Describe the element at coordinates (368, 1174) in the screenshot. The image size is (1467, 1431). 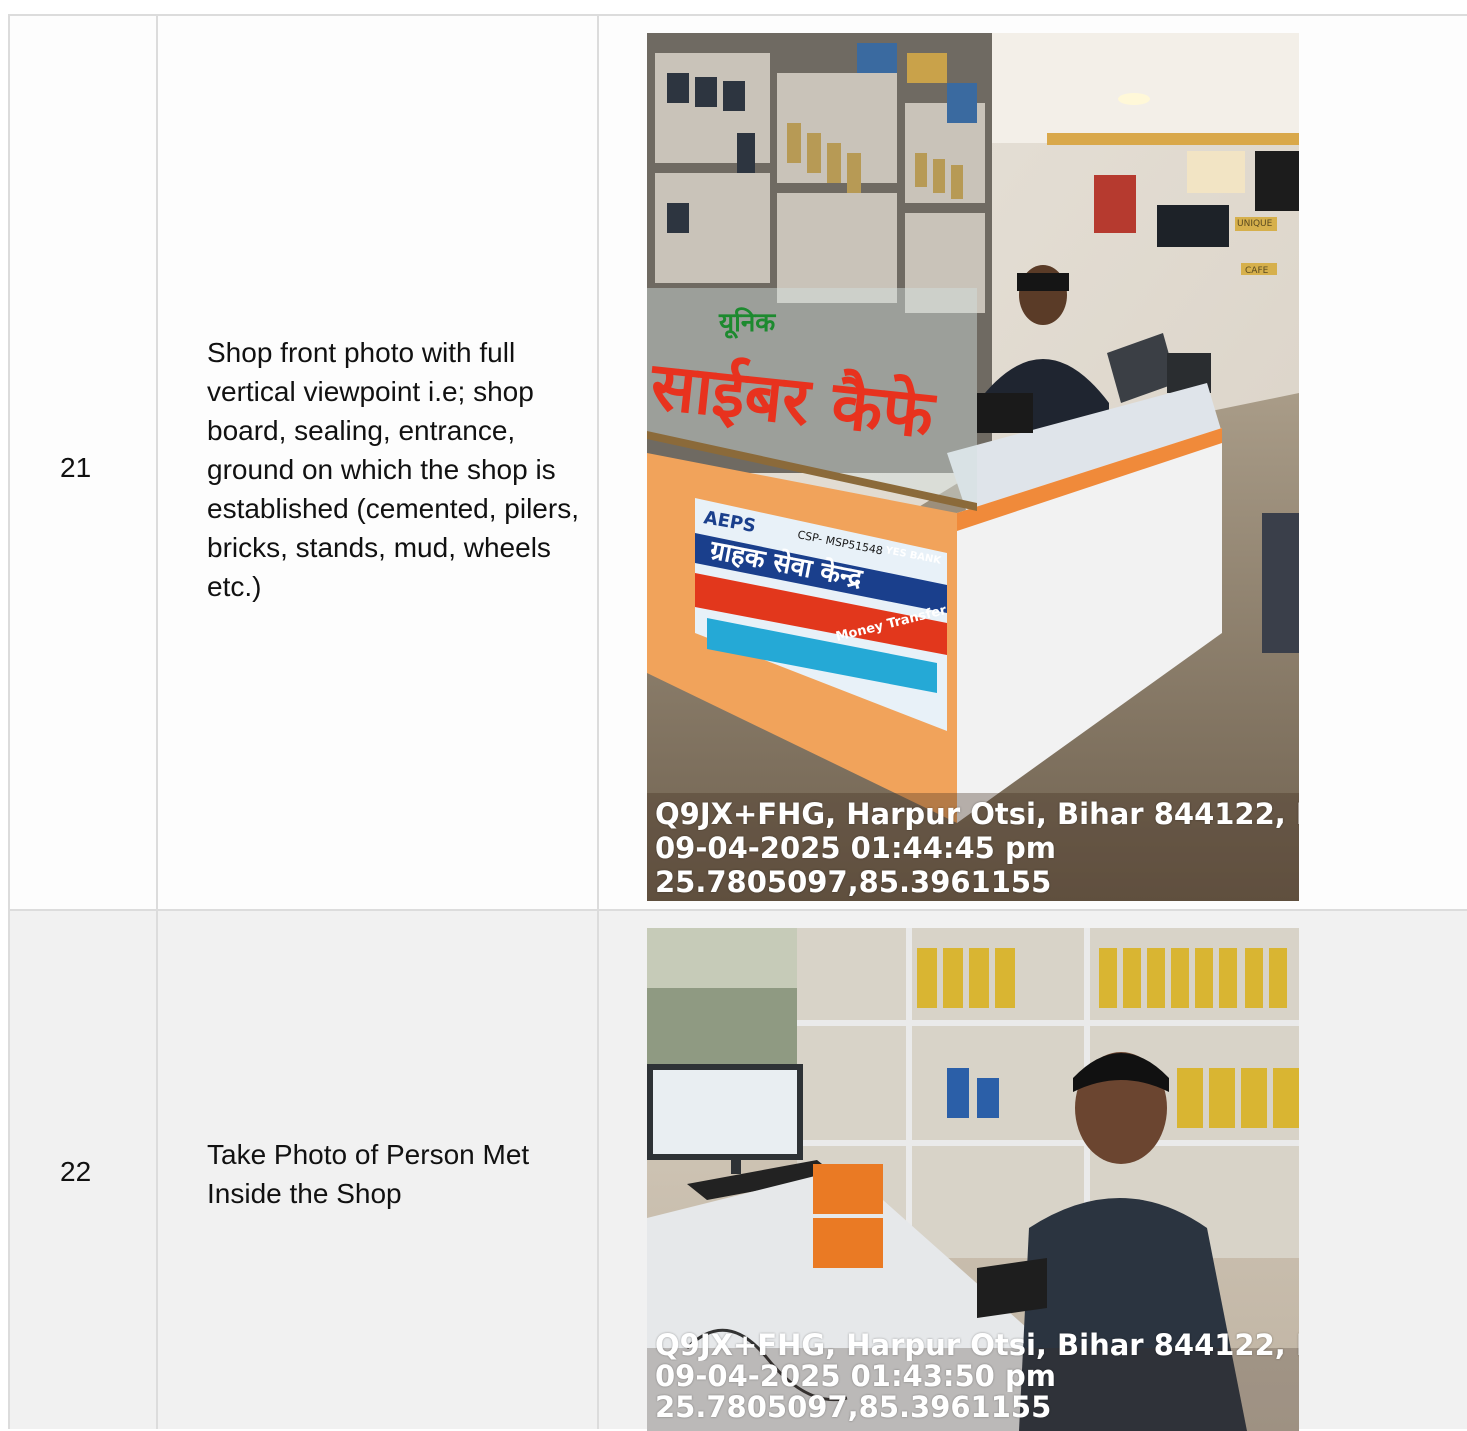
I see `row-description: Take Photo of Person Met Inside the Shop` at that location.